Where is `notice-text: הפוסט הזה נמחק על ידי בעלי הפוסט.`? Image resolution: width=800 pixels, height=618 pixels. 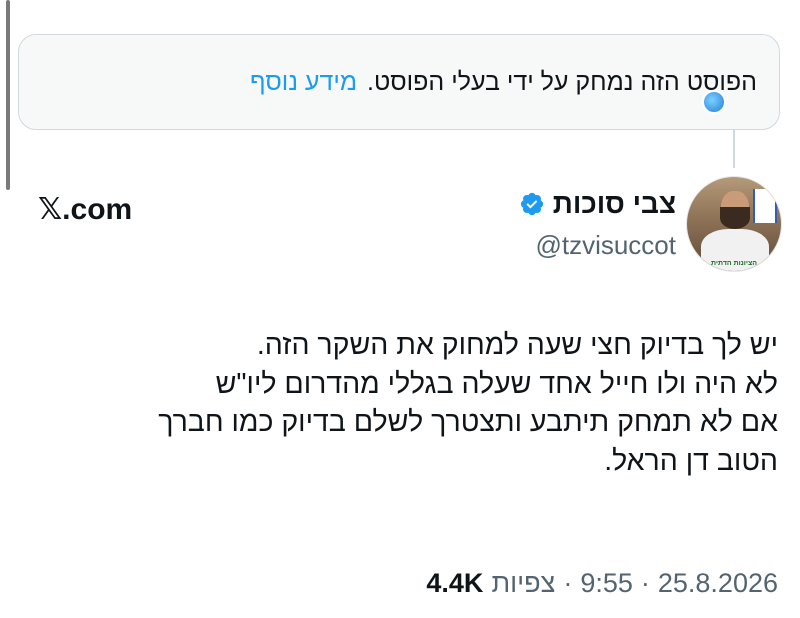 notice-text: הפוסט הזה נמחק על ידי בעלי הפוסט. is located at coordinates (562, 81).